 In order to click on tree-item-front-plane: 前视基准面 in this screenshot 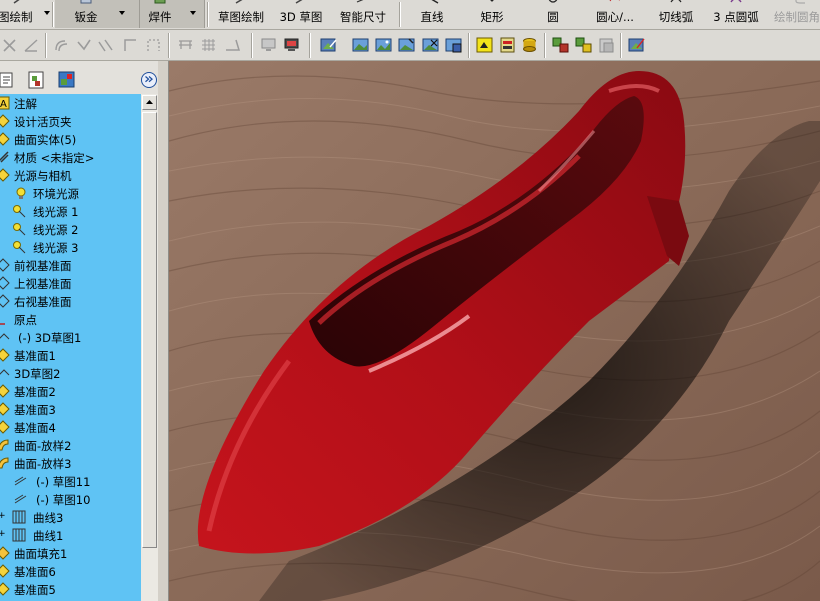, I will do `click(70, 265)`.